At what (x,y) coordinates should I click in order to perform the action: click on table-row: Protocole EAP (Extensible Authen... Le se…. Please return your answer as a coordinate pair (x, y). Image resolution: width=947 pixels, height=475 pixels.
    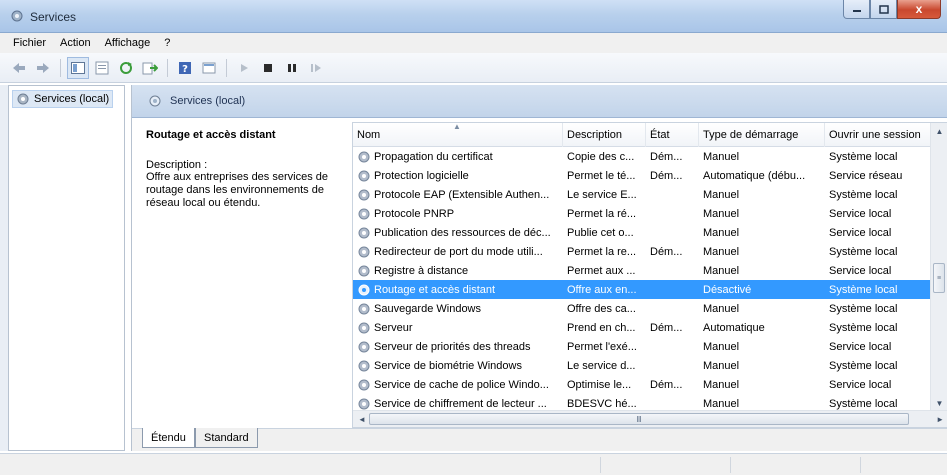
    Looking at the image, I should click on (642, 194).